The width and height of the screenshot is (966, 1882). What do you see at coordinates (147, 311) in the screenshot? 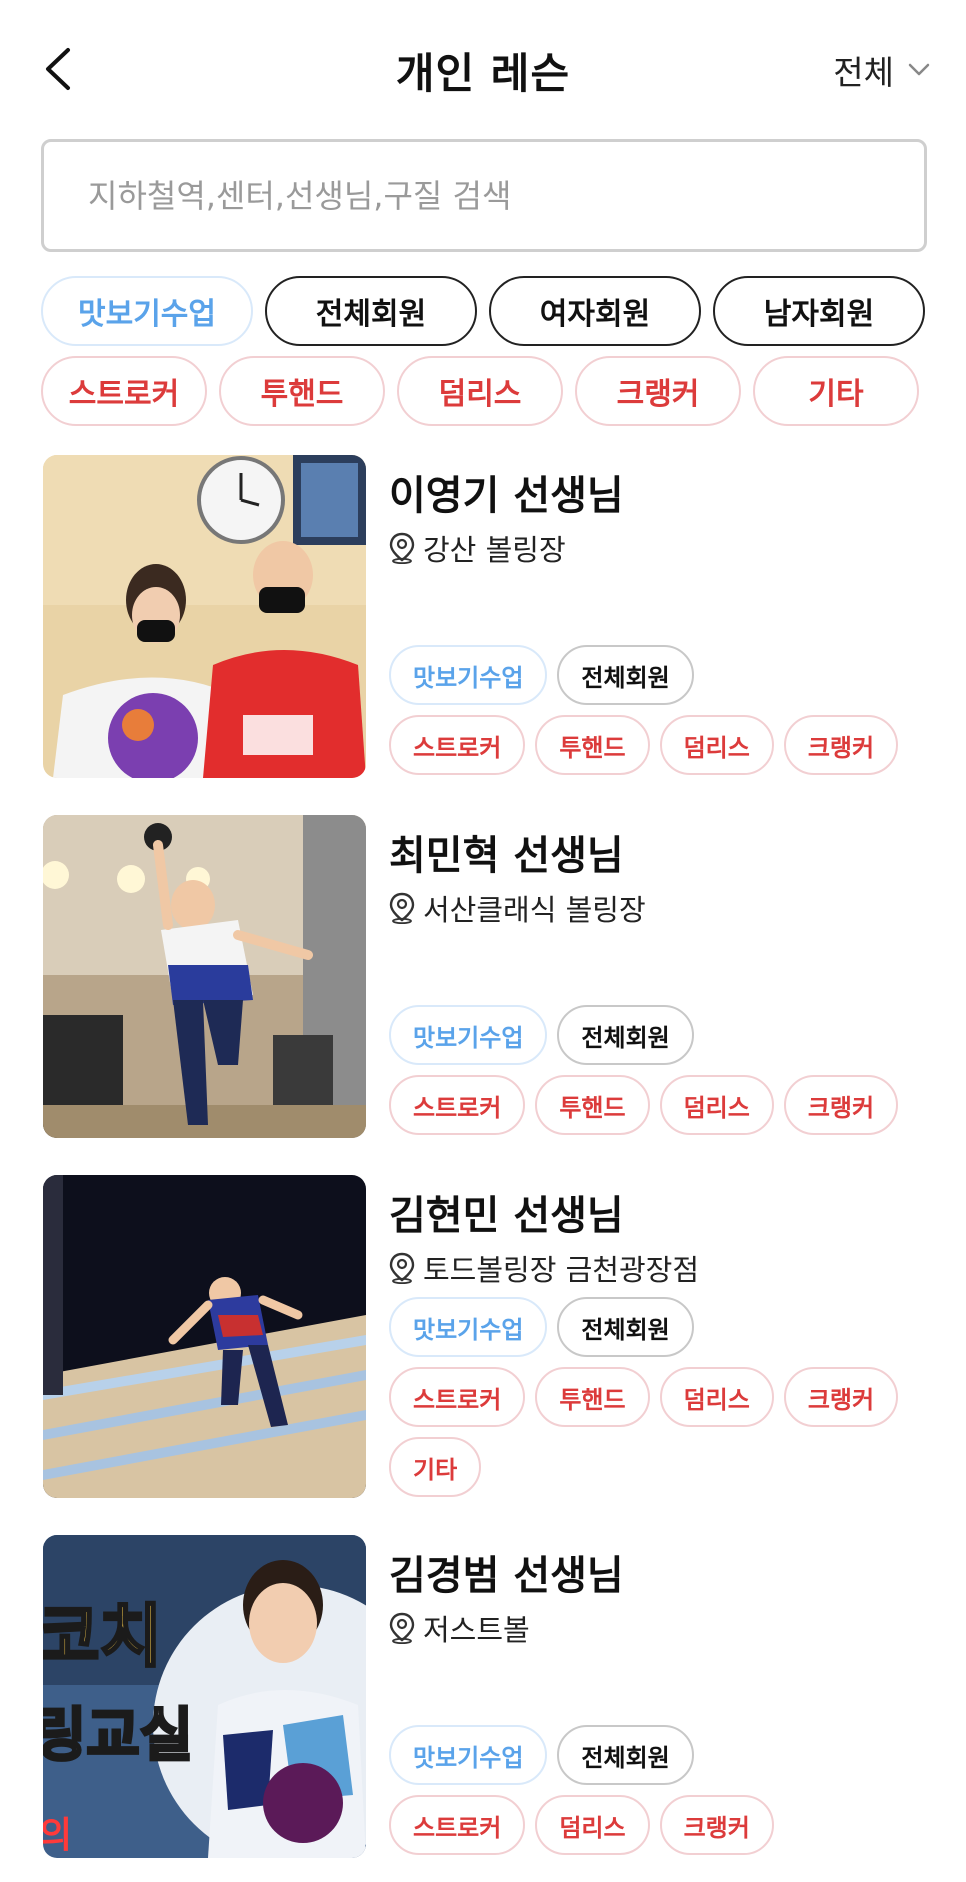
I see `filter-chip-trial-class: 맛보기수업` at bounding box center [147, 311].